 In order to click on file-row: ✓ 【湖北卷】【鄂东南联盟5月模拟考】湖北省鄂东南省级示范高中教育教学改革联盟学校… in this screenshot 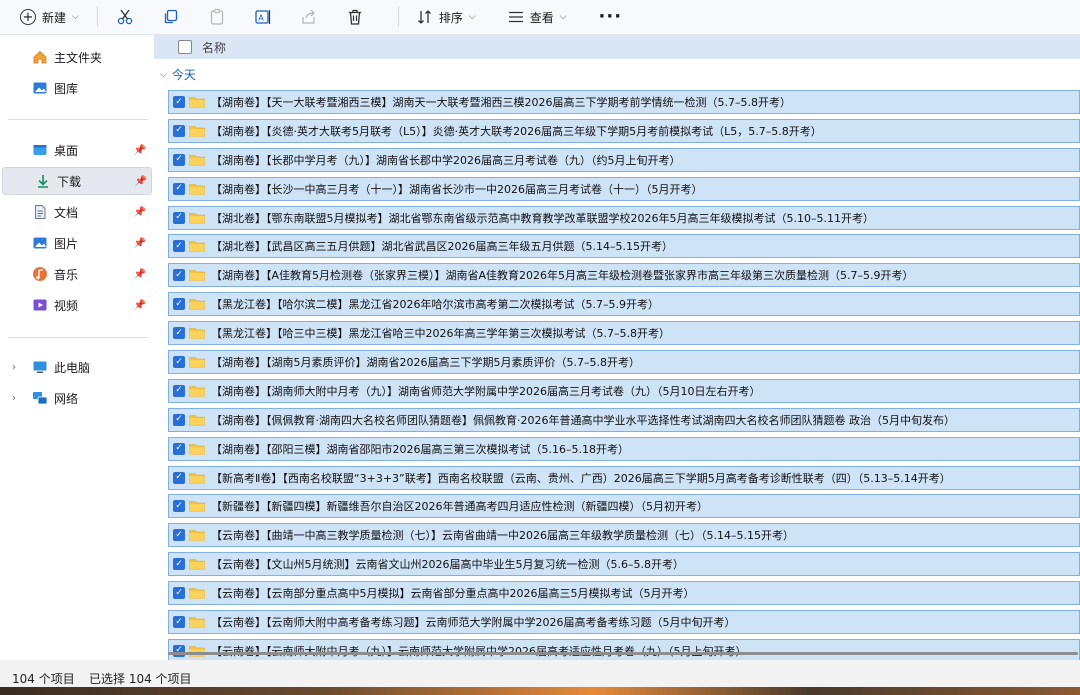, I will do `click(624, 217)`.